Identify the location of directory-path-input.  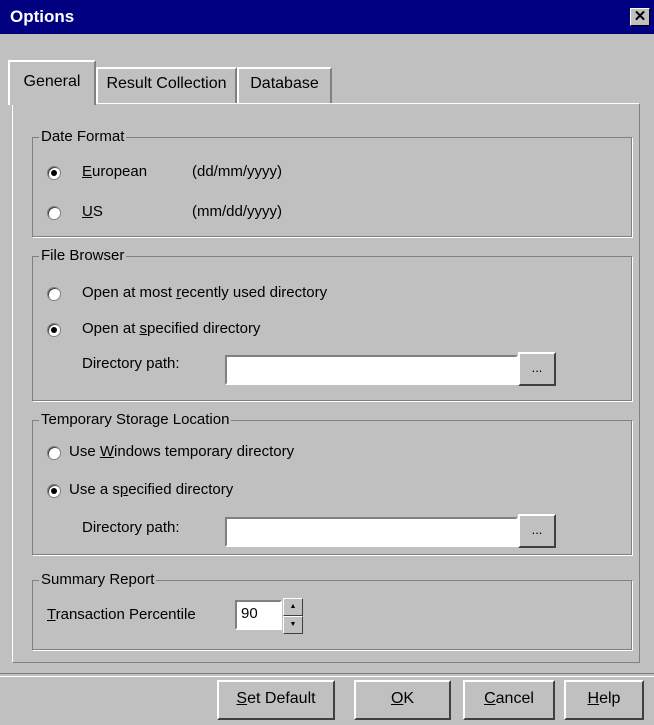
(371, 370).